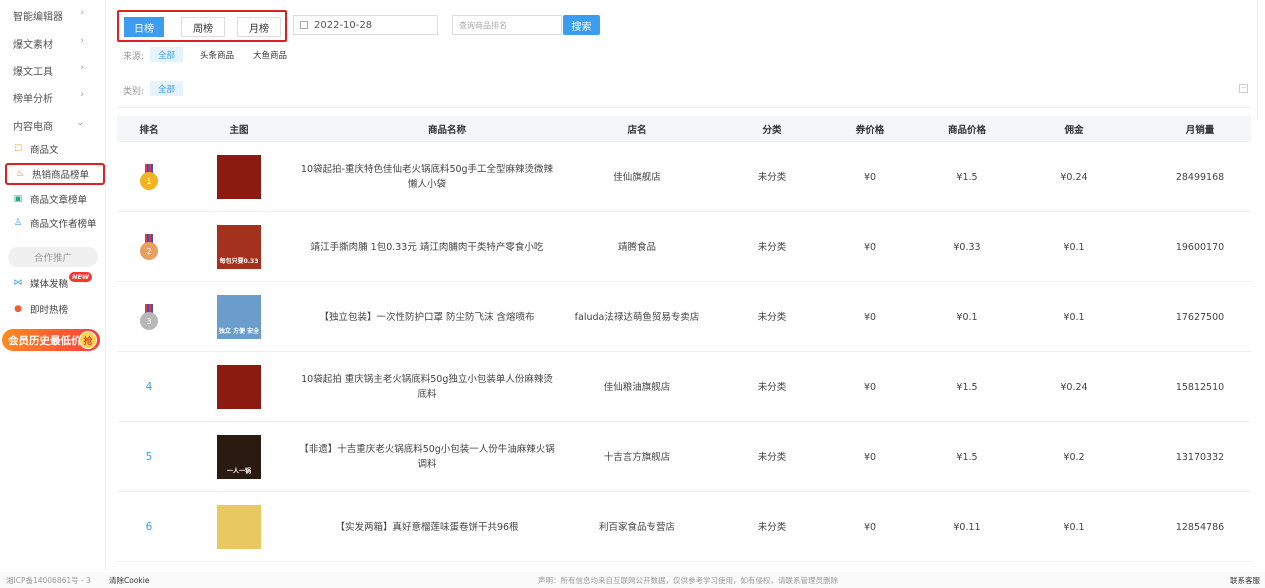 The height and width of the screenshot is (588, 1265). Describe the element at coordinates (1200, 457) in the screenshot. I see `cell-text-sales: 13170332` at that location.